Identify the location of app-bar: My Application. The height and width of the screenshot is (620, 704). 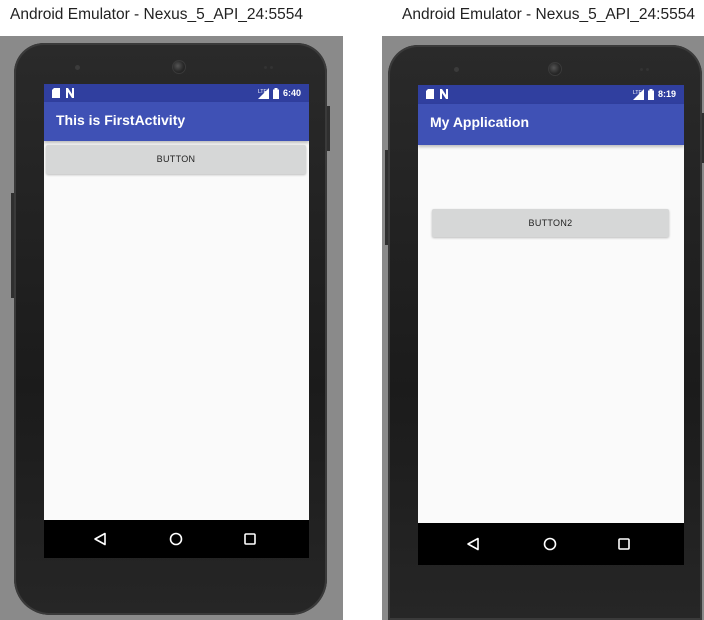
(551, 124).